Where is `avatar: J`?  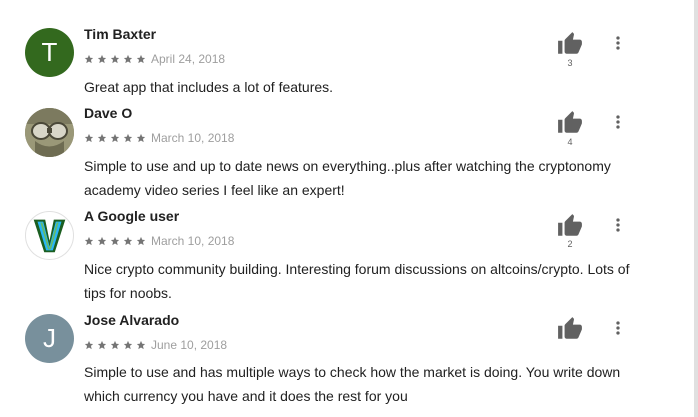
avatar: J is located at coordinates (49, 338).